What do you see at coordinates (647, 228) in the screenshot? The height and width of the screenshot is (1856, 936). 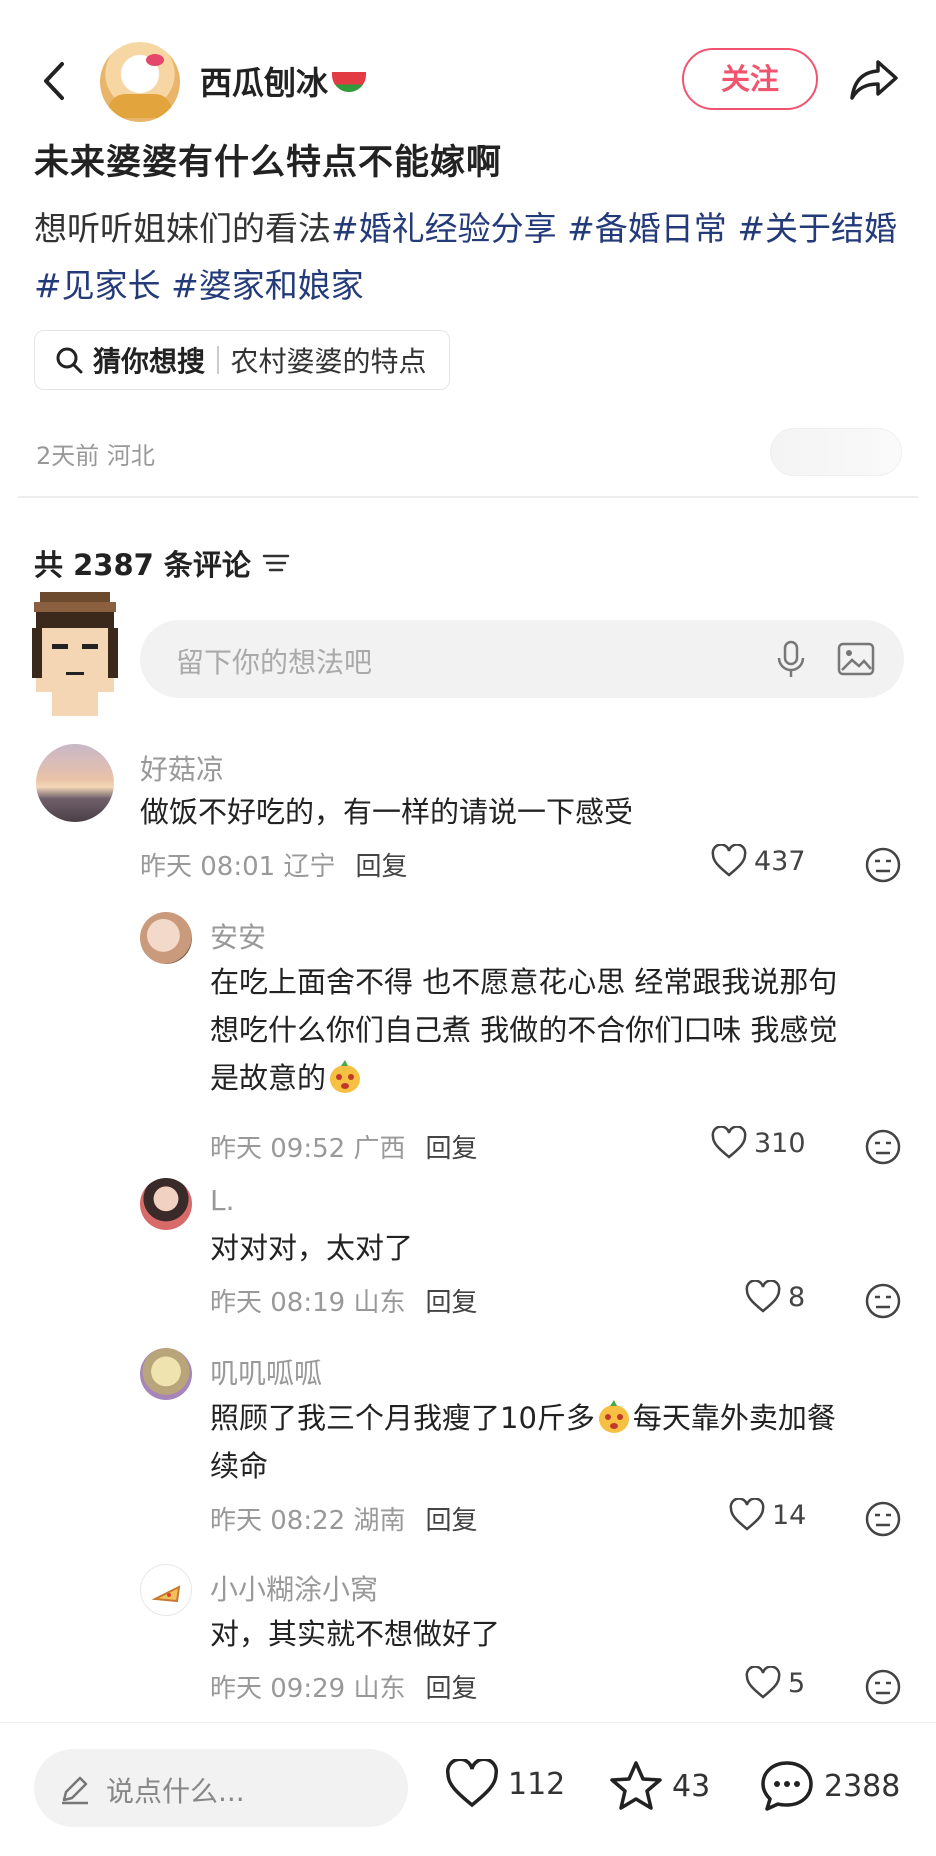 I see `hashtag: #备婚日常` at bounding box center [647, 228].